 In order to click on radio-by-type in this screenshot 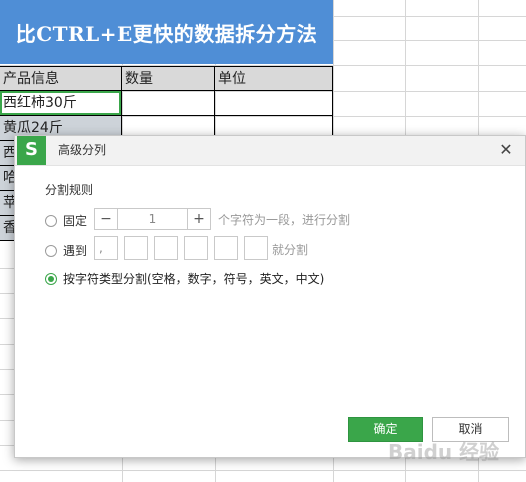, I will do `click(51, 278)`.